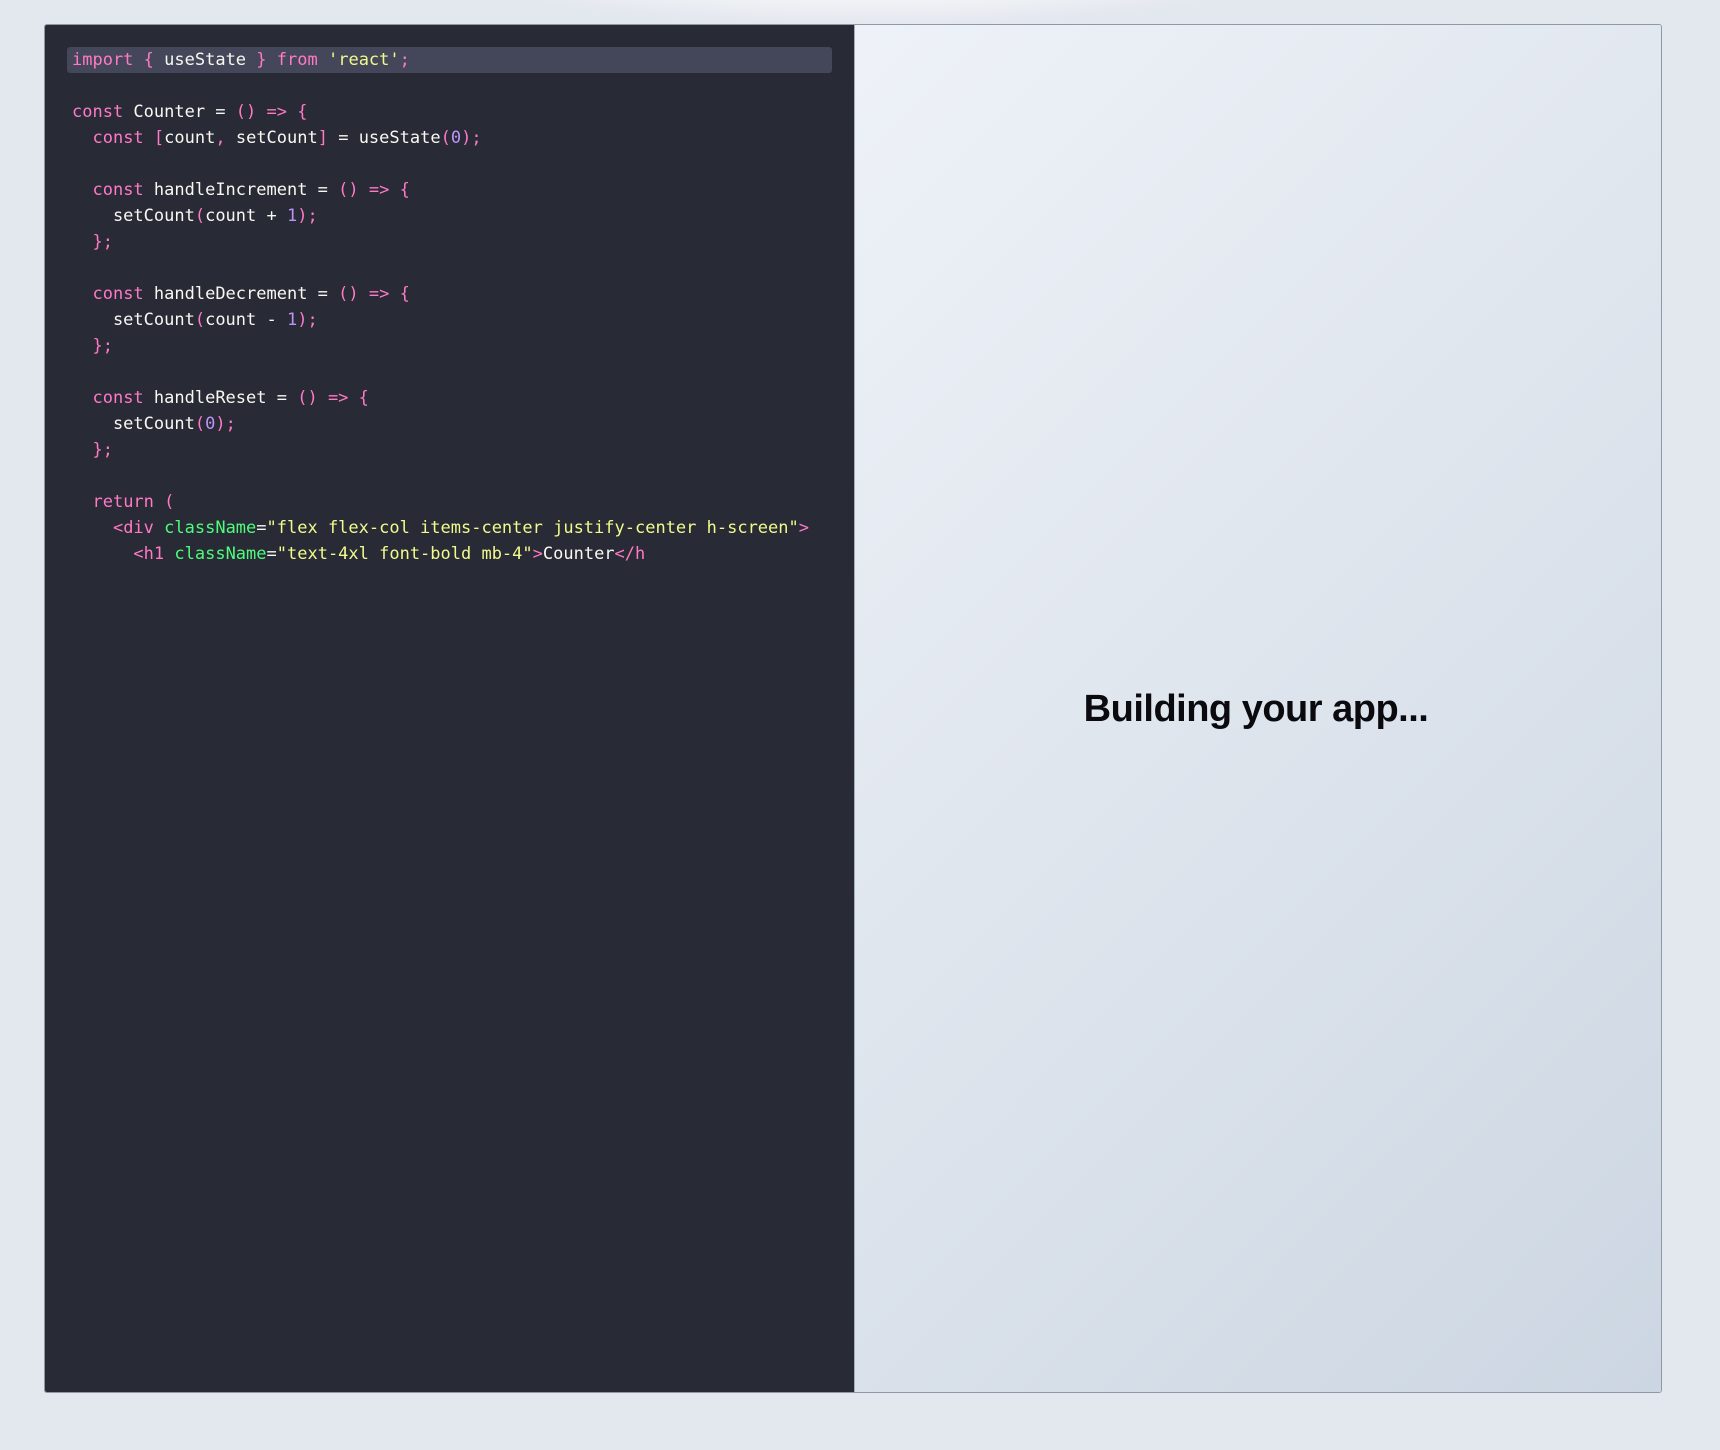  I want to click on code-token: handleDecrement =, so click(241, 294).